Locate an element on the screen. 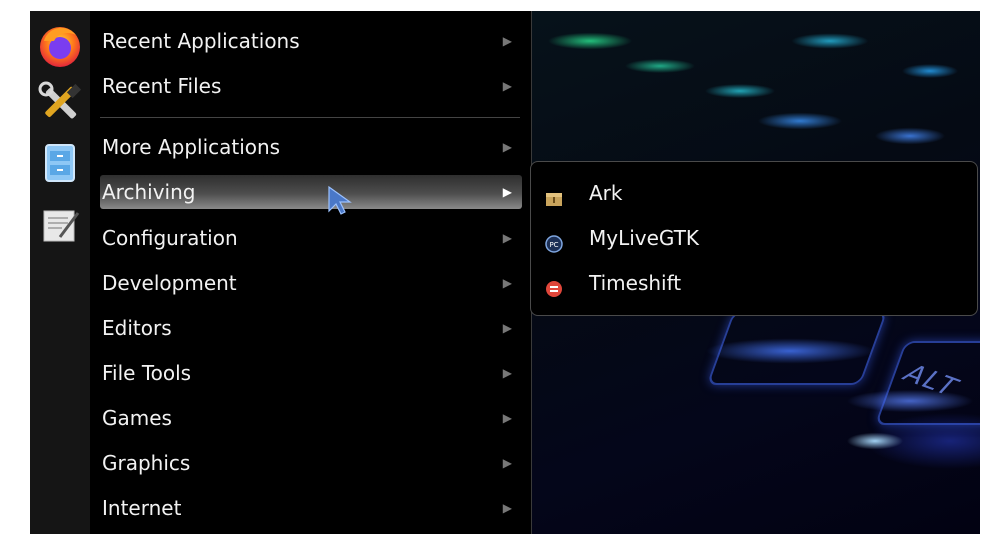  ark-icon is located at coordinates (554, 195).